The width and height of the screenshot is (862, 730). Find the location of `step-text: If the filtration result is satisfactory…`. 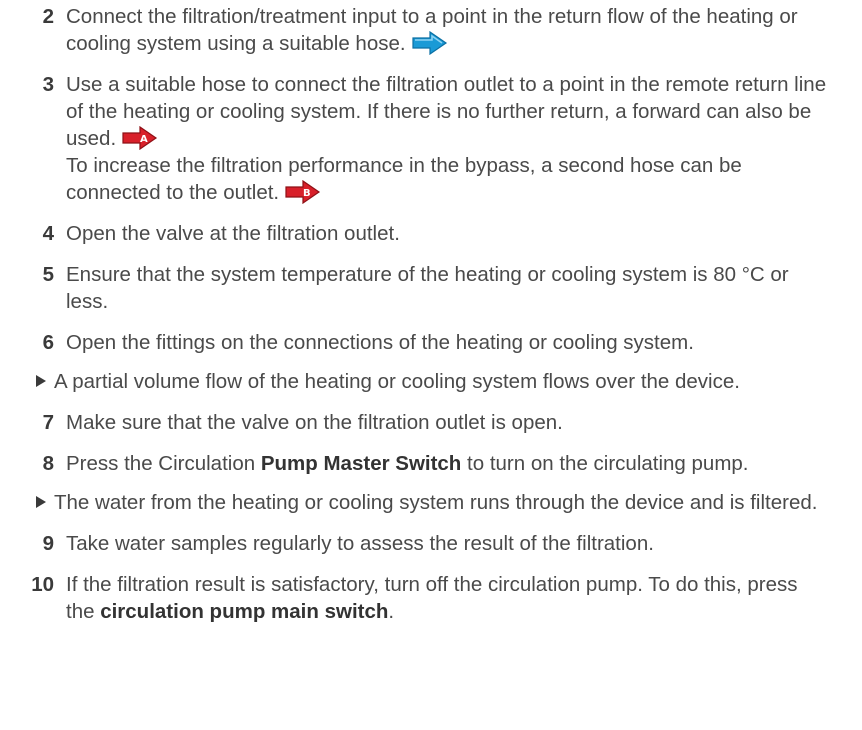

step-text: If the filtration result is satisfactory… is located at coordinates (447, 598).